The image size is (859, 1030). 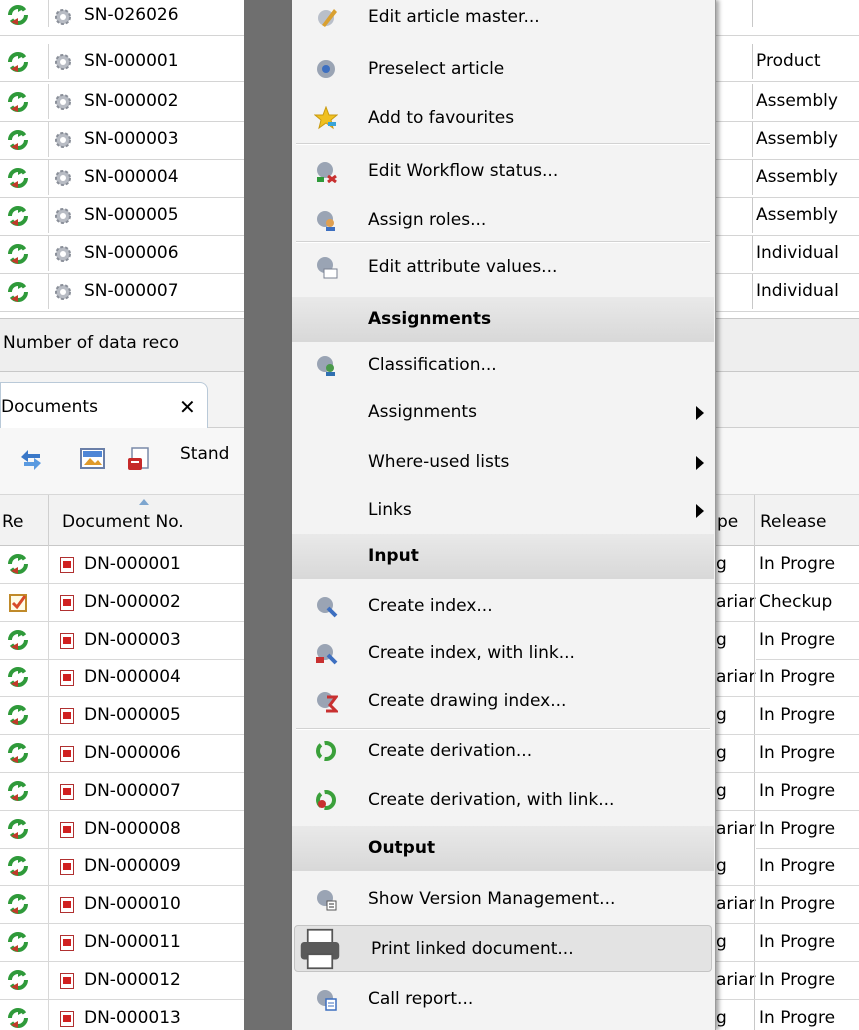 What do you see at coordinates (327, 900) in the screenshot?
I see `version-icon` at bounding box center [327, 900].